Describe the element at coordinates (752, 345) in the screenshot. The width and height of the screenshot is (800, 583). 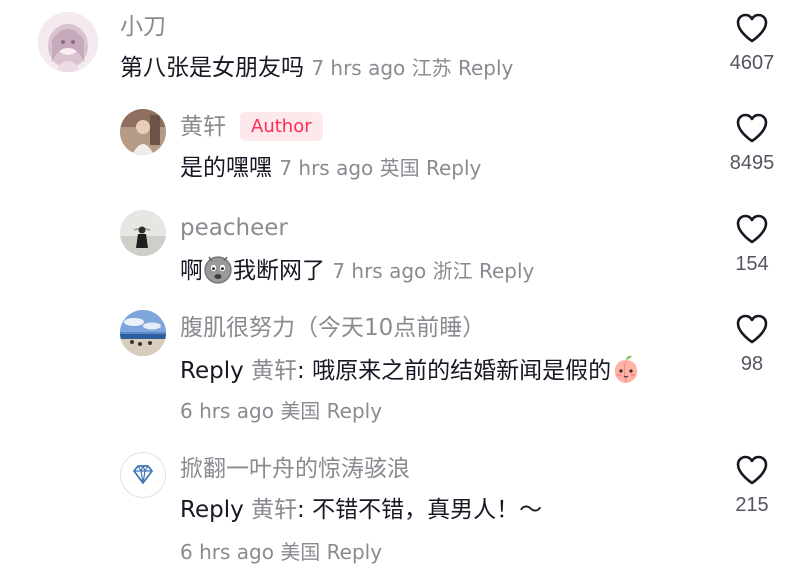
I see `like-button: 98` at that location.